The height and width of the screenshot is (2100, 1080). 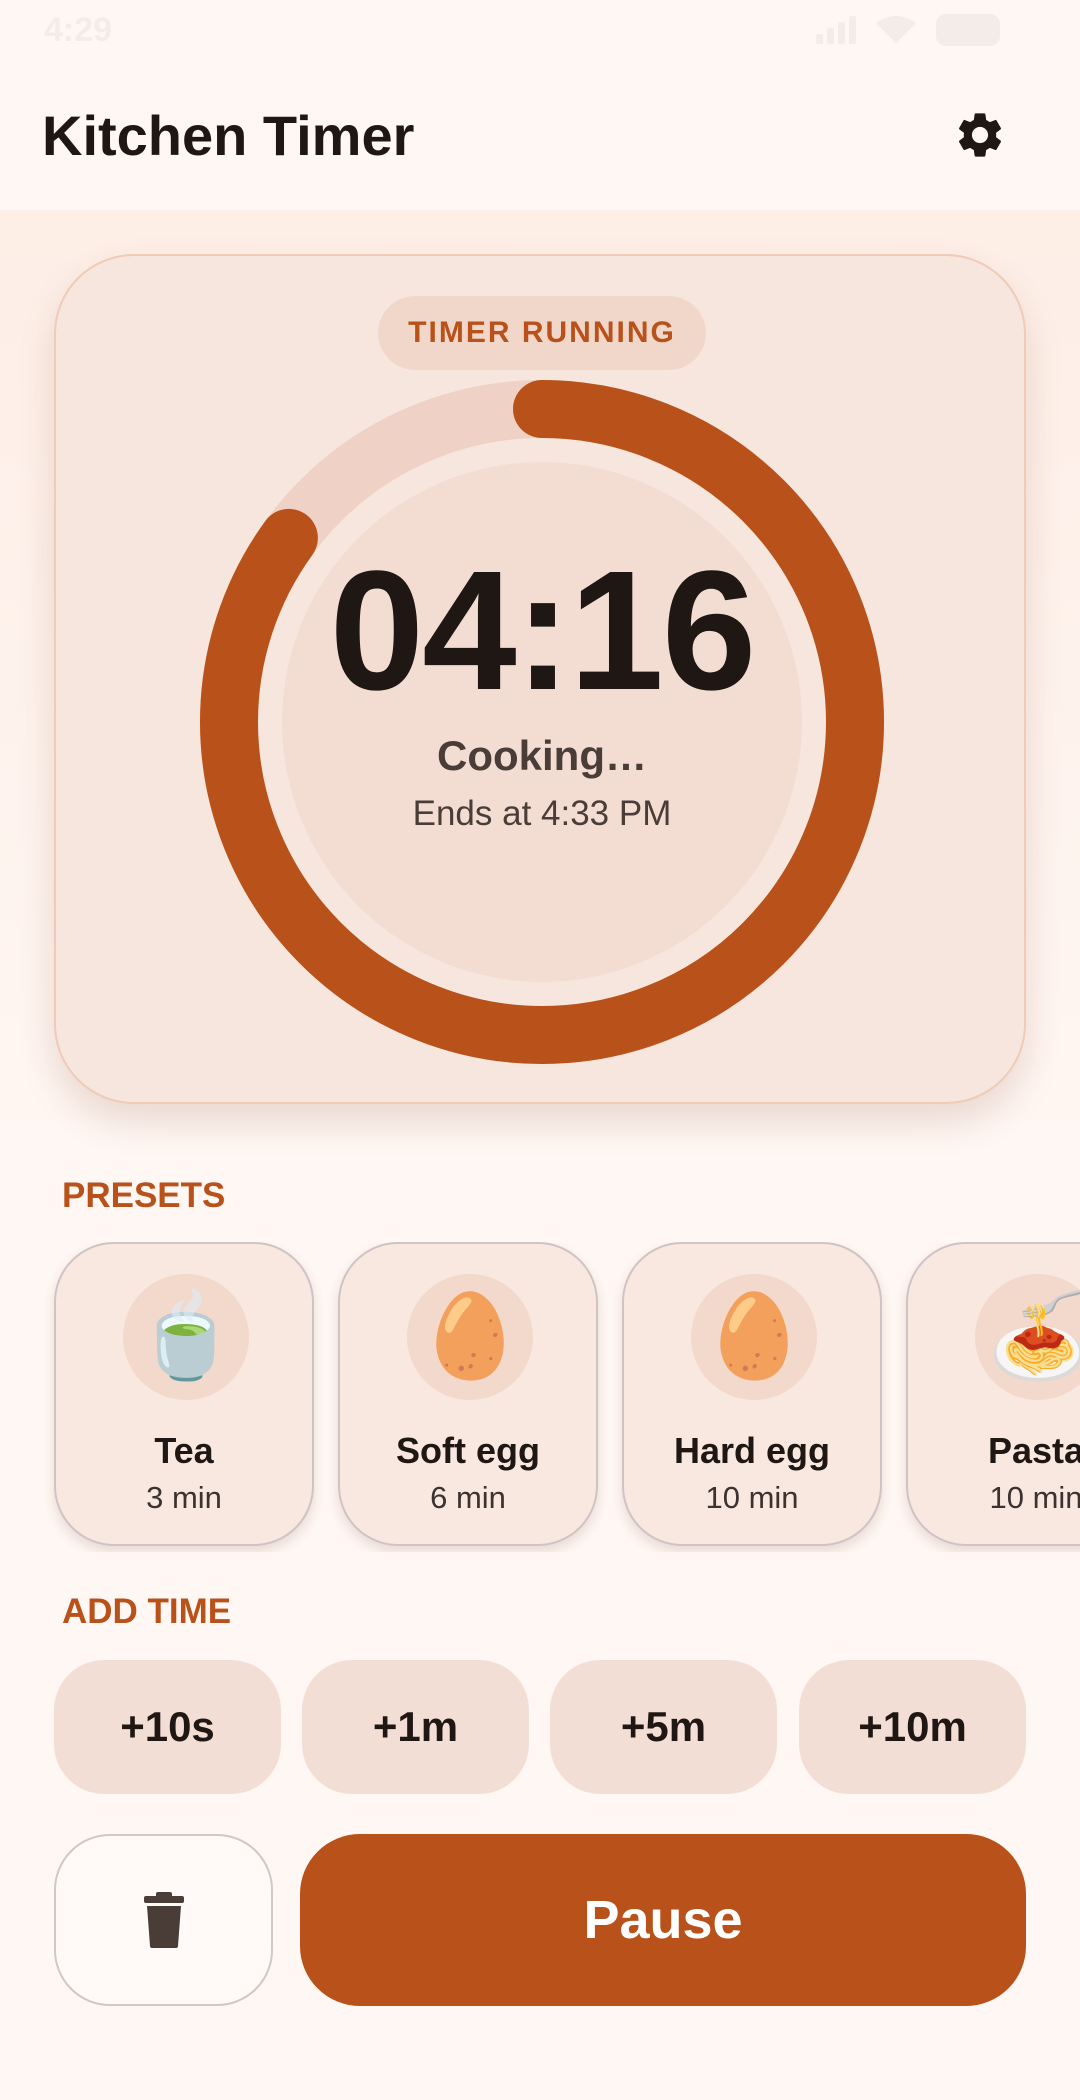 I want to click on preset-name: Pasta, so click(x=1033, y=1450).